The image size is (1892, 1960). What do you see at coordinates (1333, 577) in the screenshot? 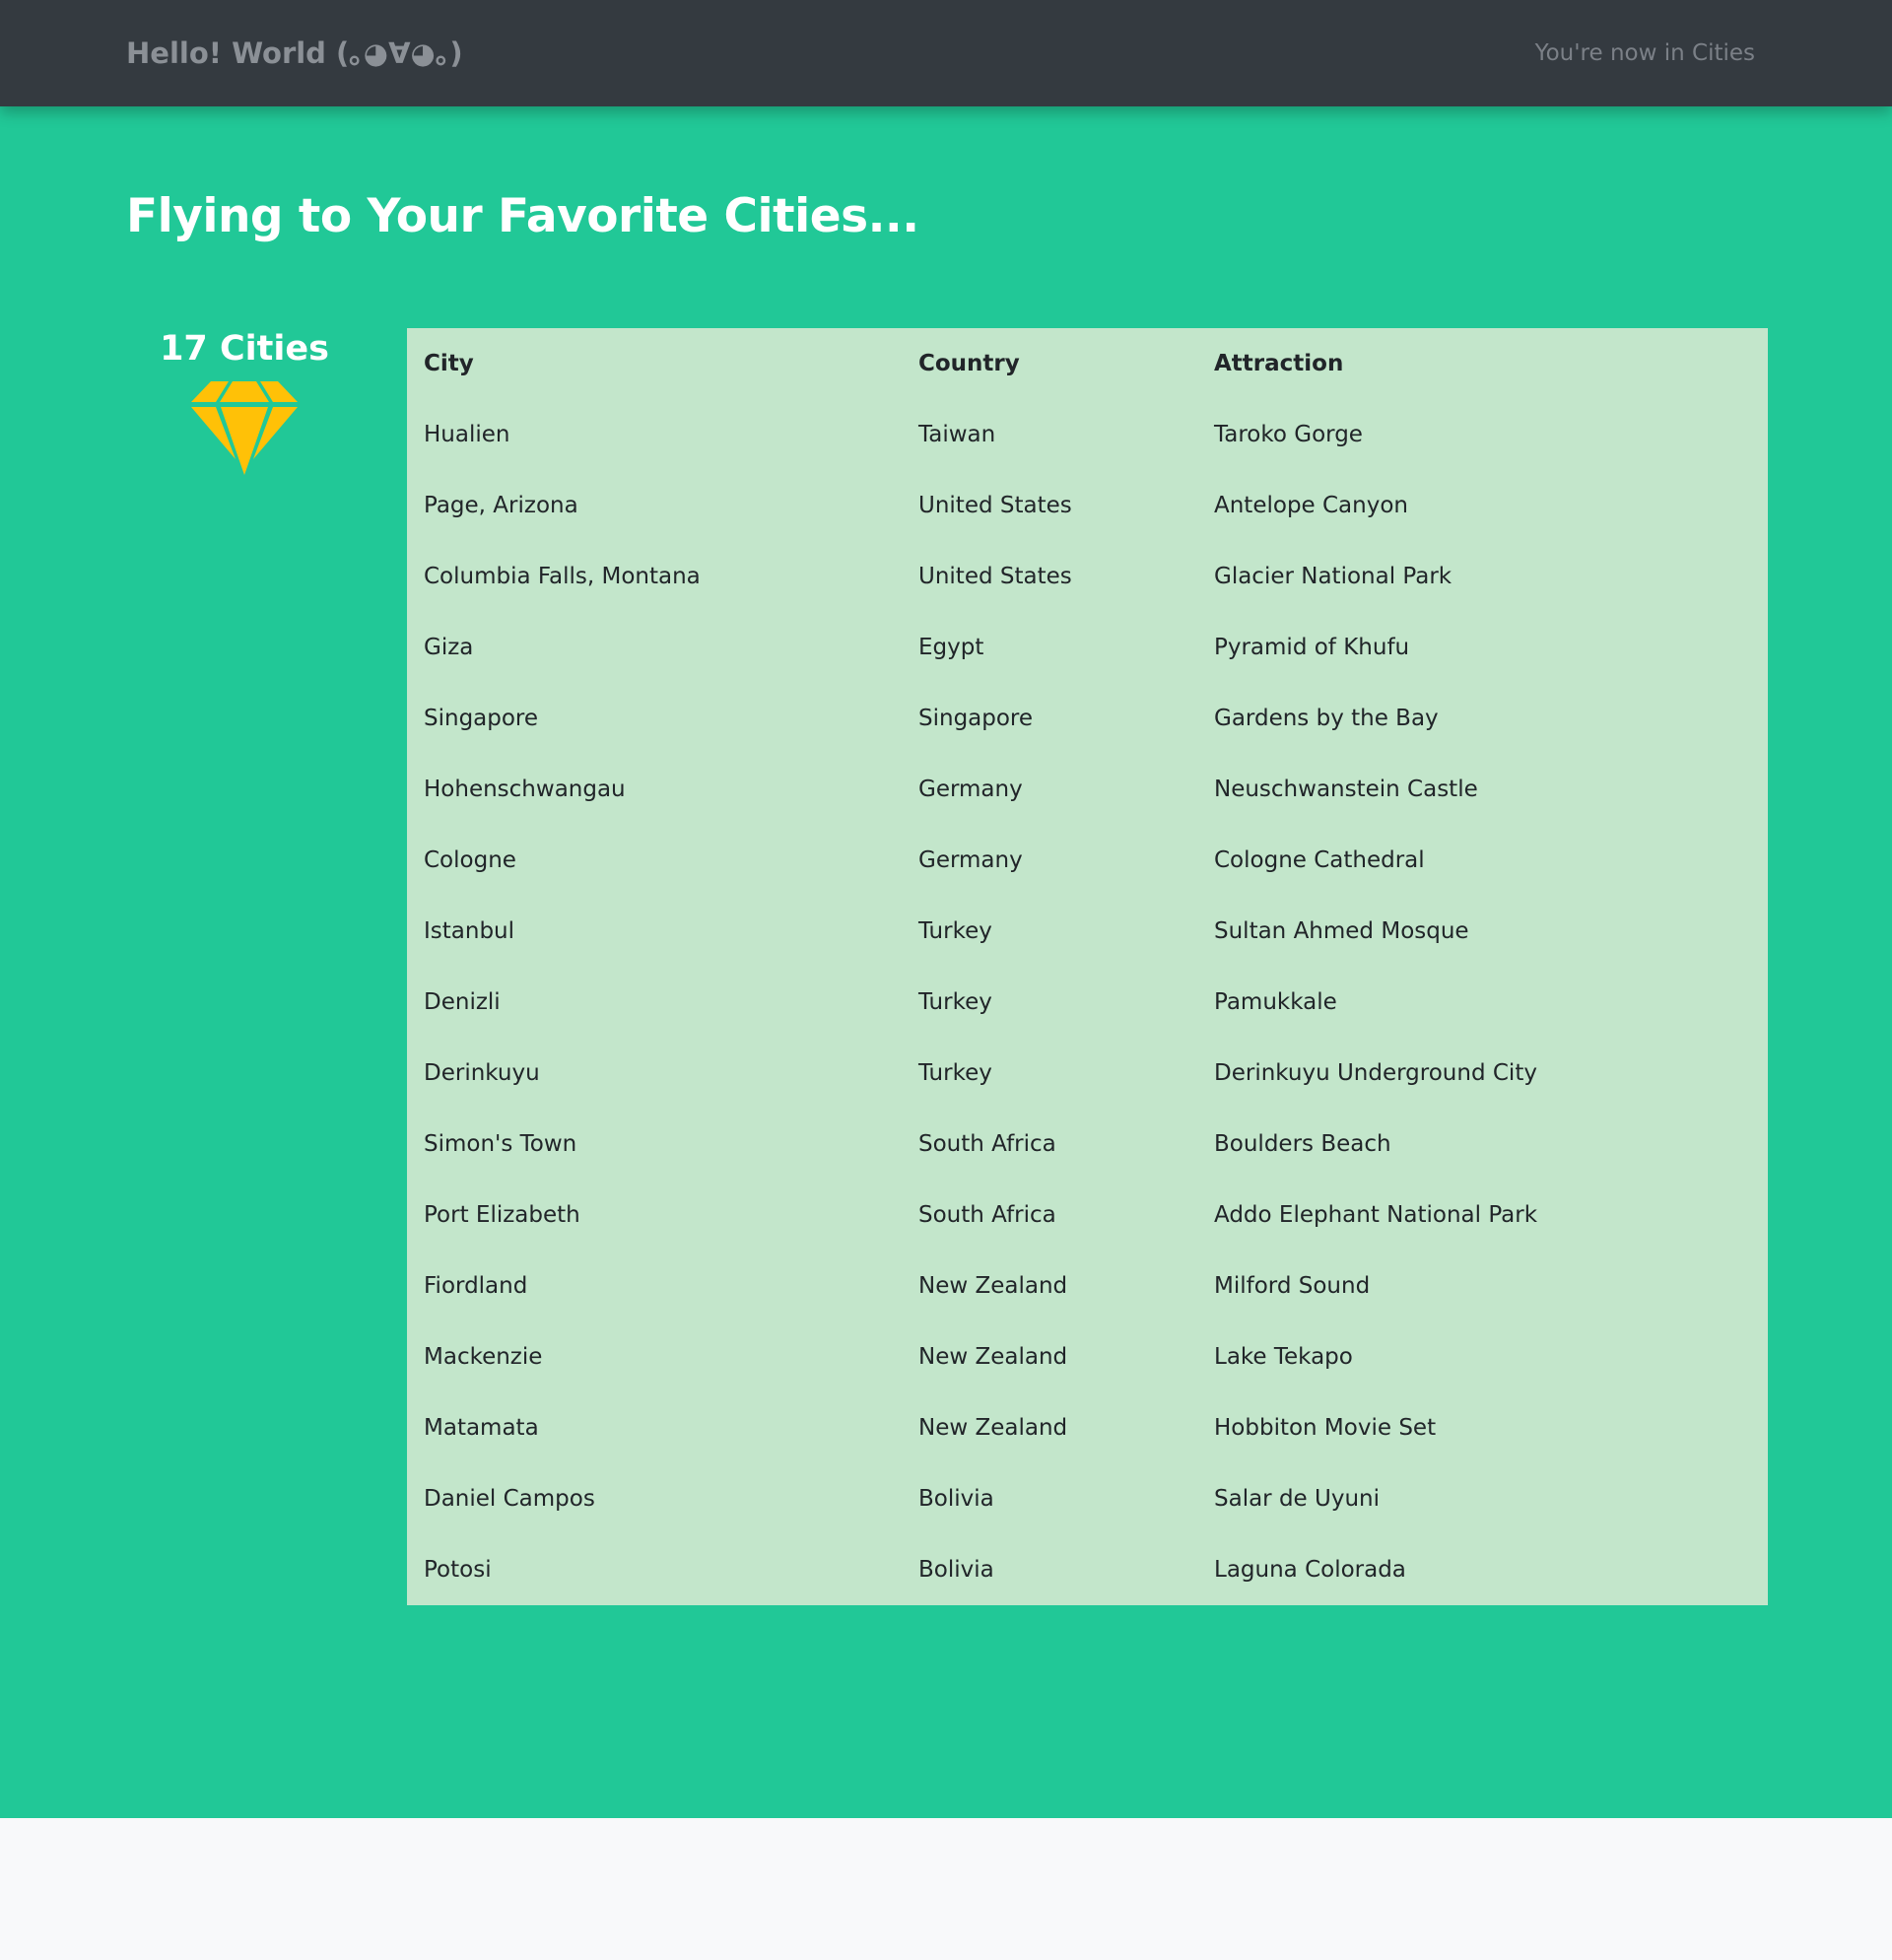
I see `attraction-cell: Glacier National Park` at bounding box center [1333, 577].